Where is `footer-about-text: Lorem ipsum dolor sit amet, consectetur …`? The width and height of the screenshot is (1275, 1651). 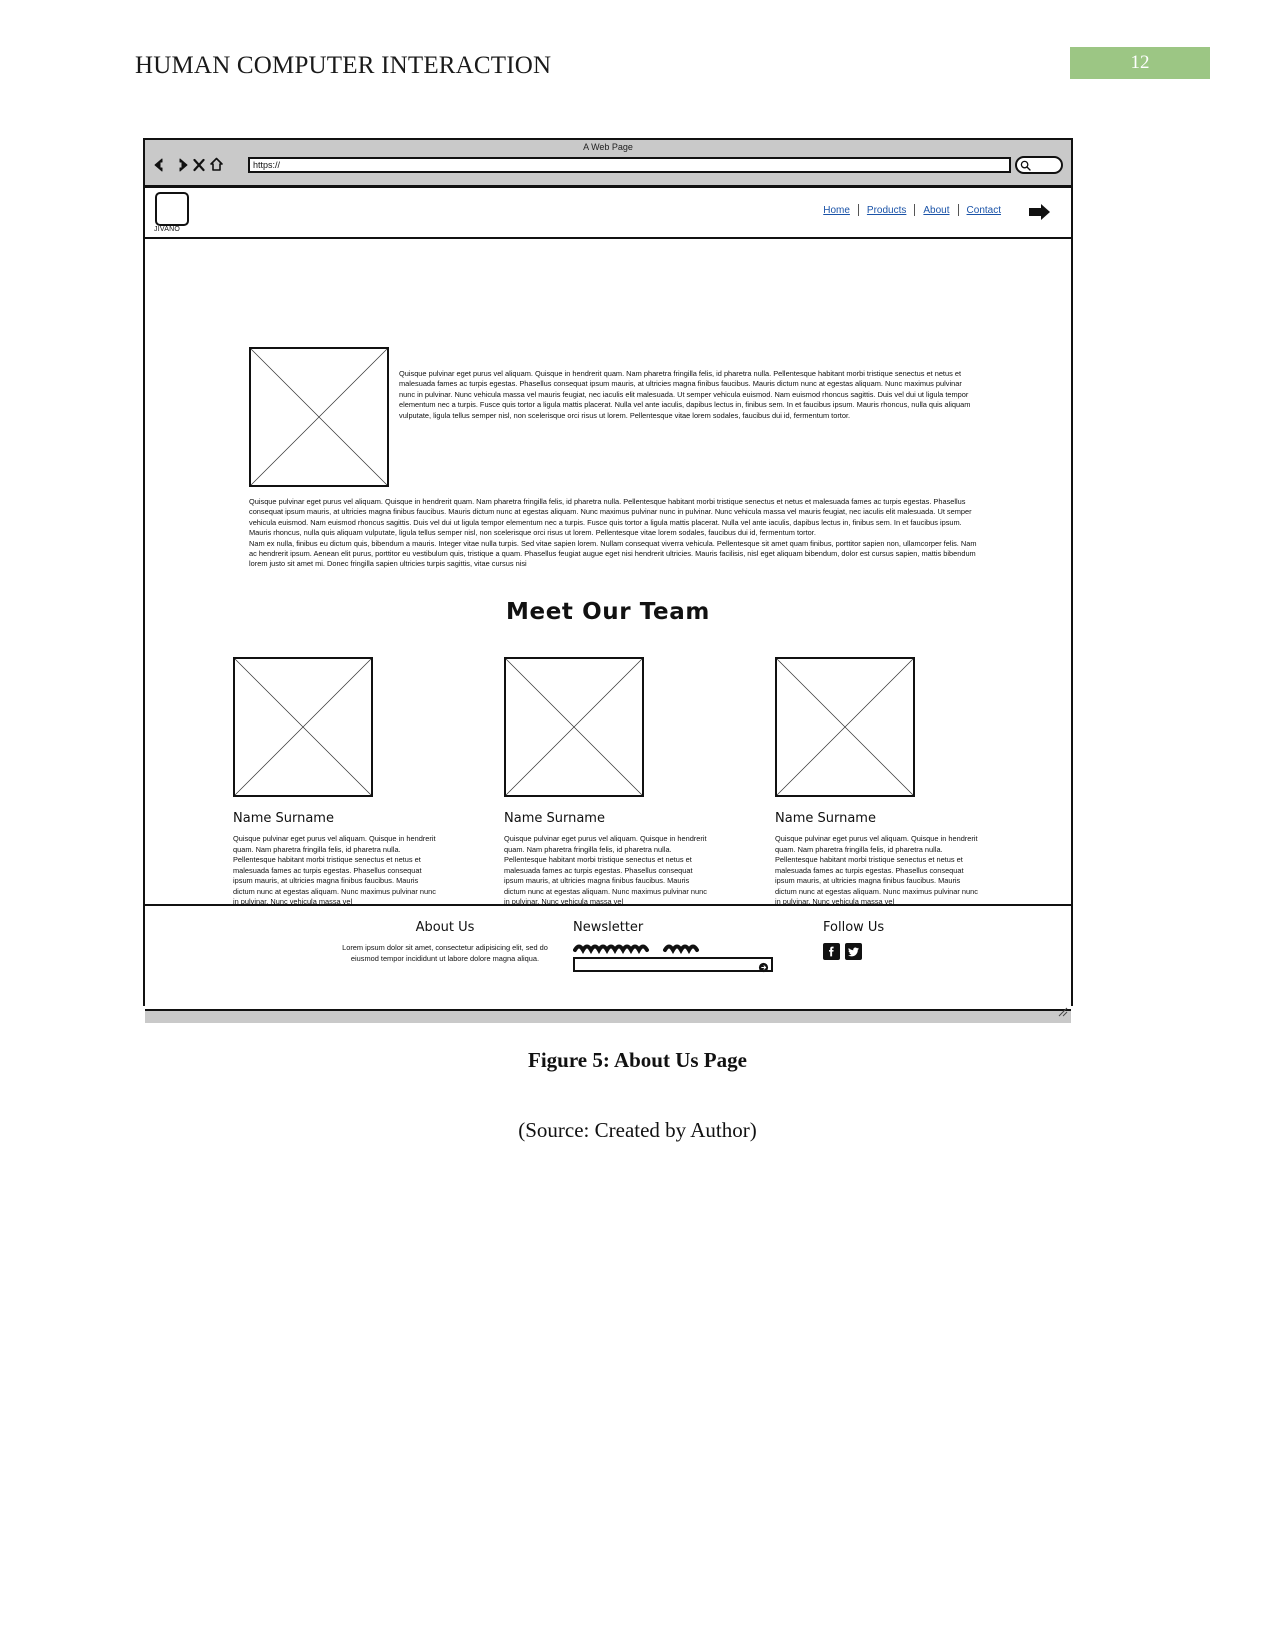 footer-about-text: Lorem ipsum dolor sit amet, consectetur … is located at coordinates (445, 953).